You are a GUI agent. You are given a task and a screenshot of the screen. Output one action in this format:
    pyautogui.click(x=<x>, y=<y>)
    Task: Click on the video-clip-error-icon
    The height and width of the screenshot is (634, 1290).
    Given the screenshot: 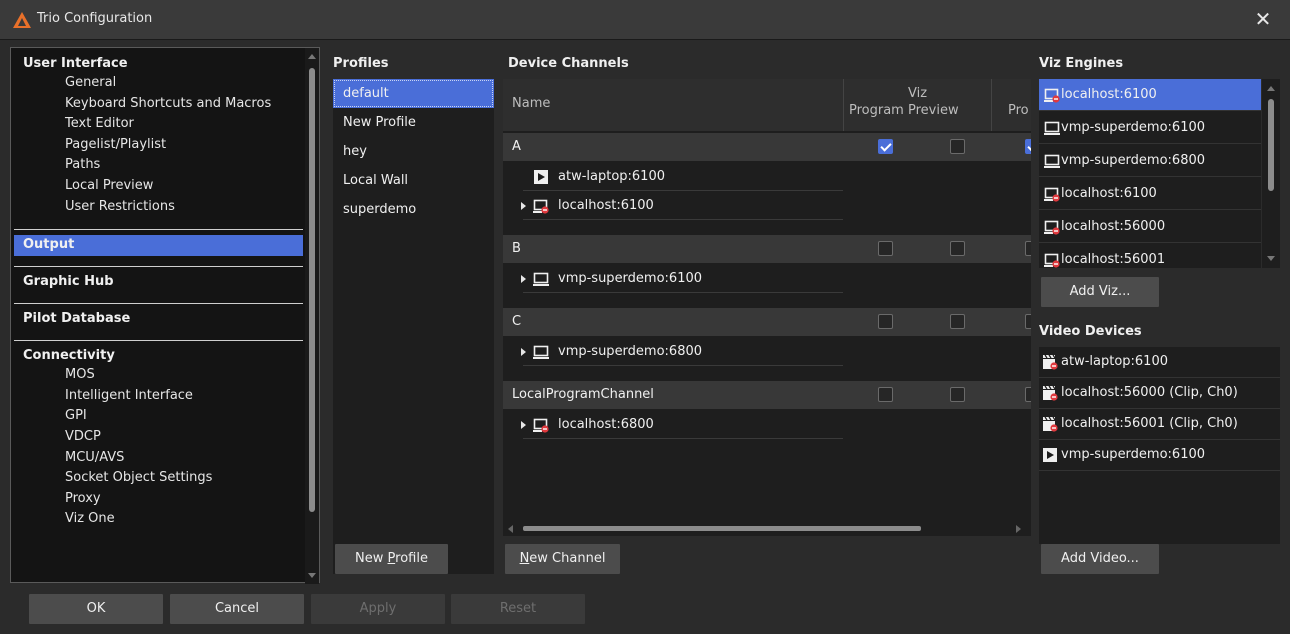 What is the action you would take?
    pyautogui.click(x=1050, y=362)
    